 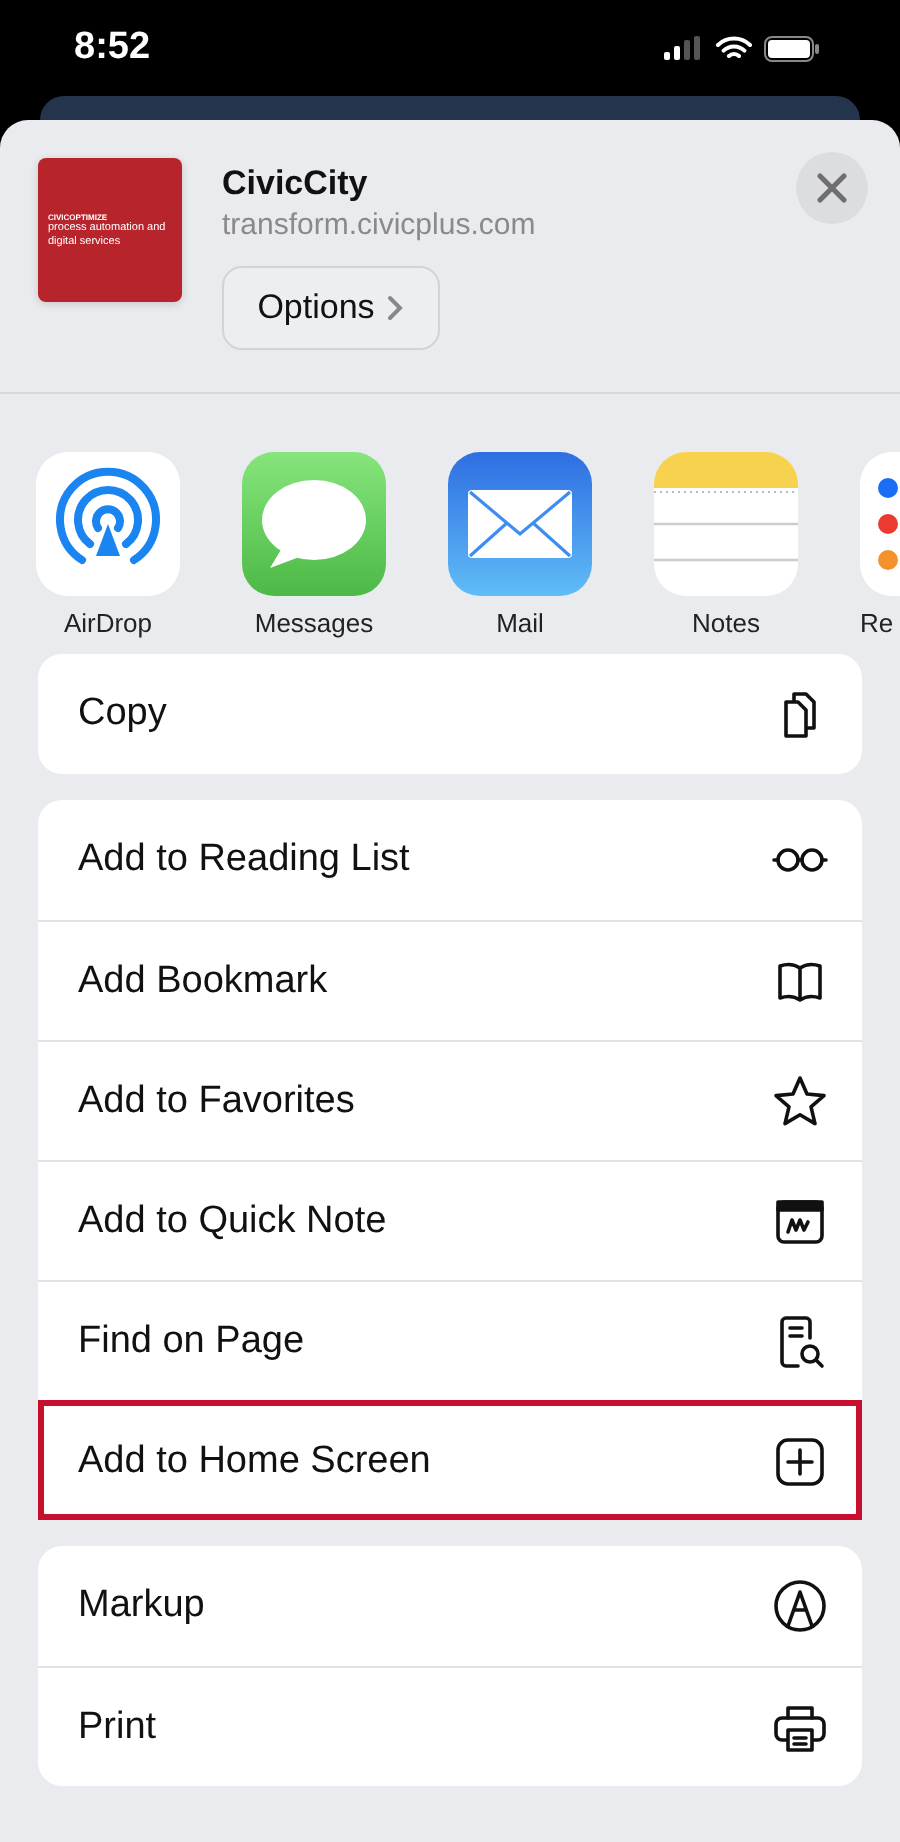 What do you see at coordinates (450, 980) in the screenshot?
I see `action-row: Add Bookmark` at bounding box center [450, 980].